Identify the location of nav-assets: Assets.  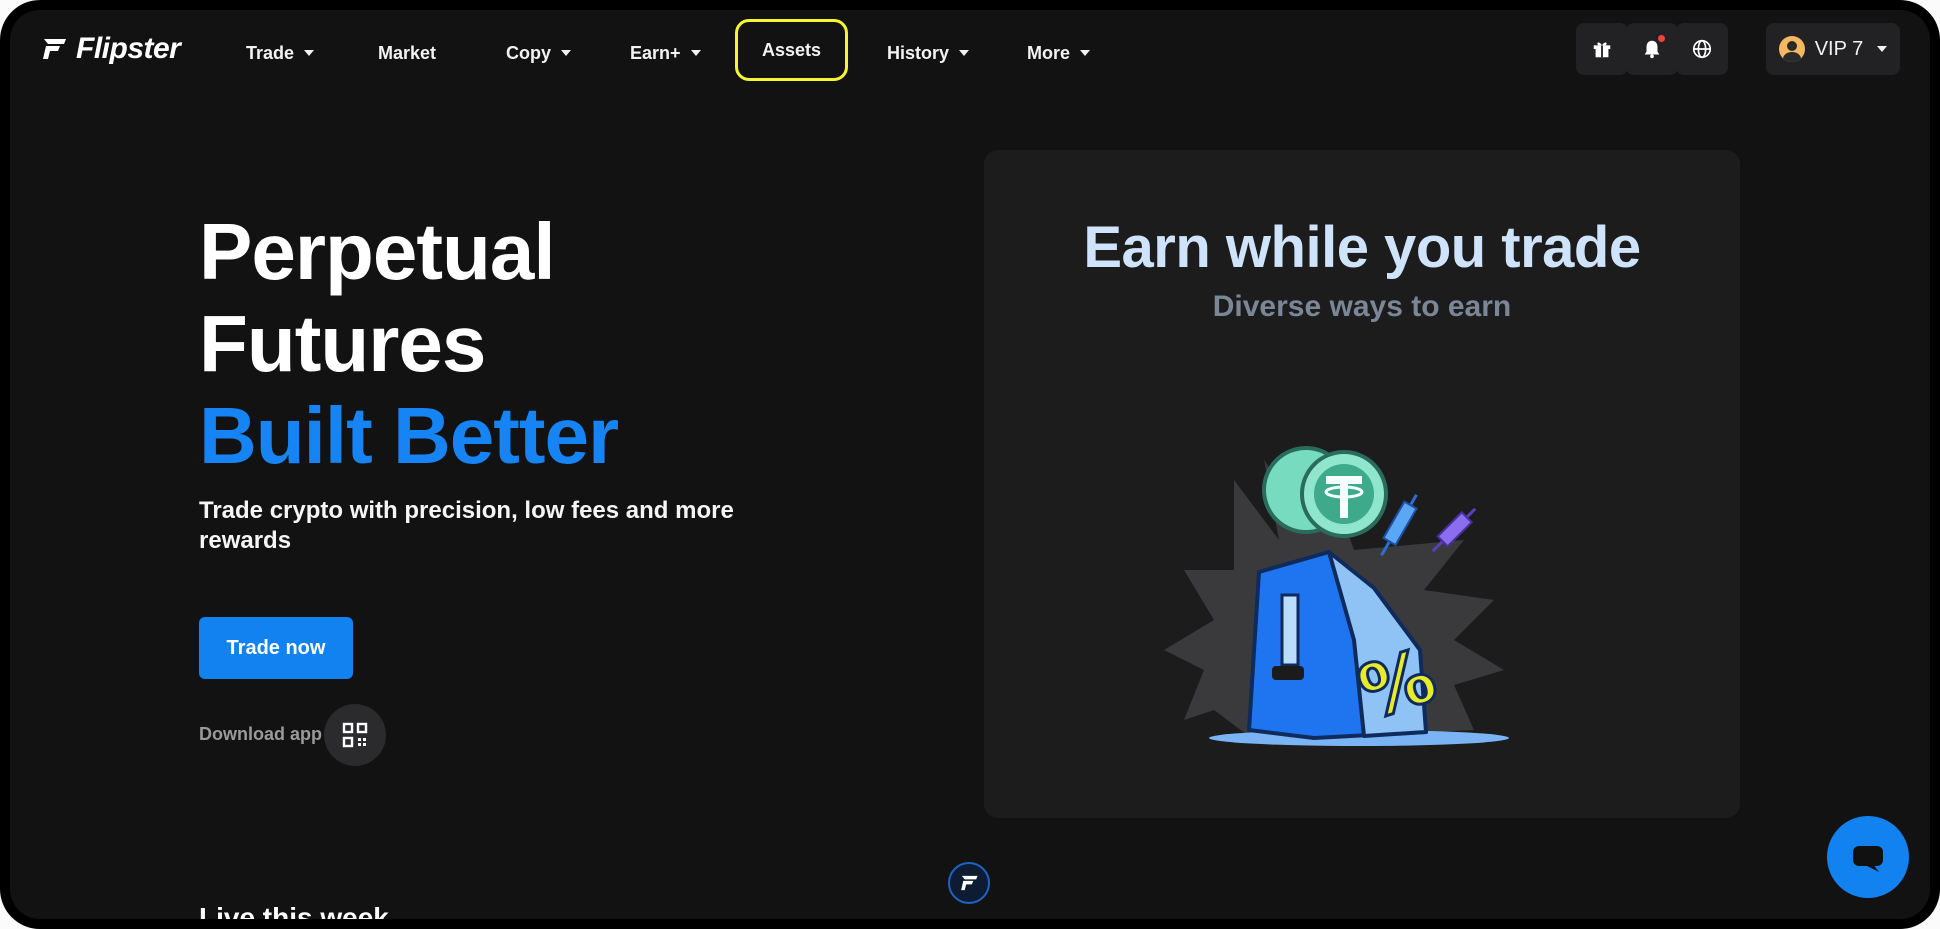
(792, 50).